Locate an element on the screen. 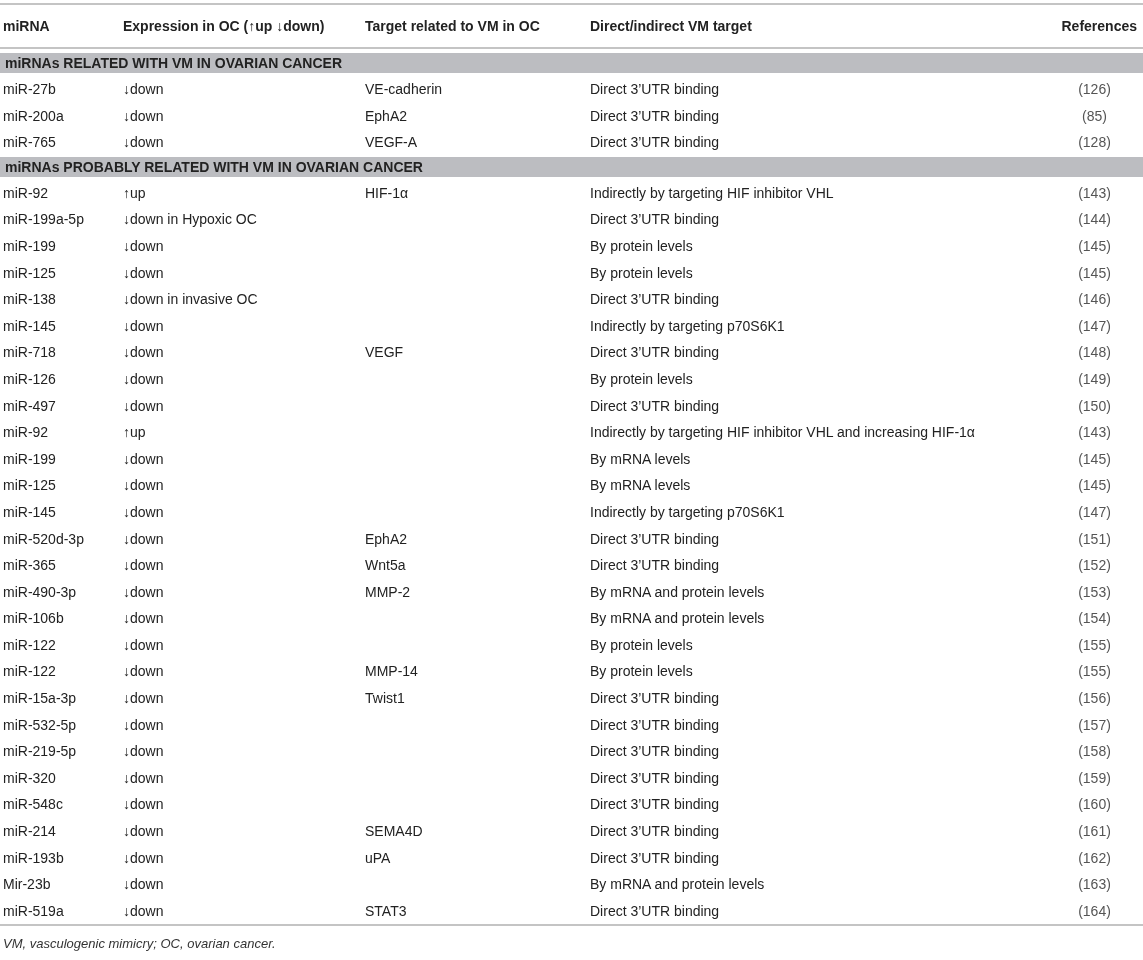  table-cell-text: Twist1 is located at coordinates (385, 699).